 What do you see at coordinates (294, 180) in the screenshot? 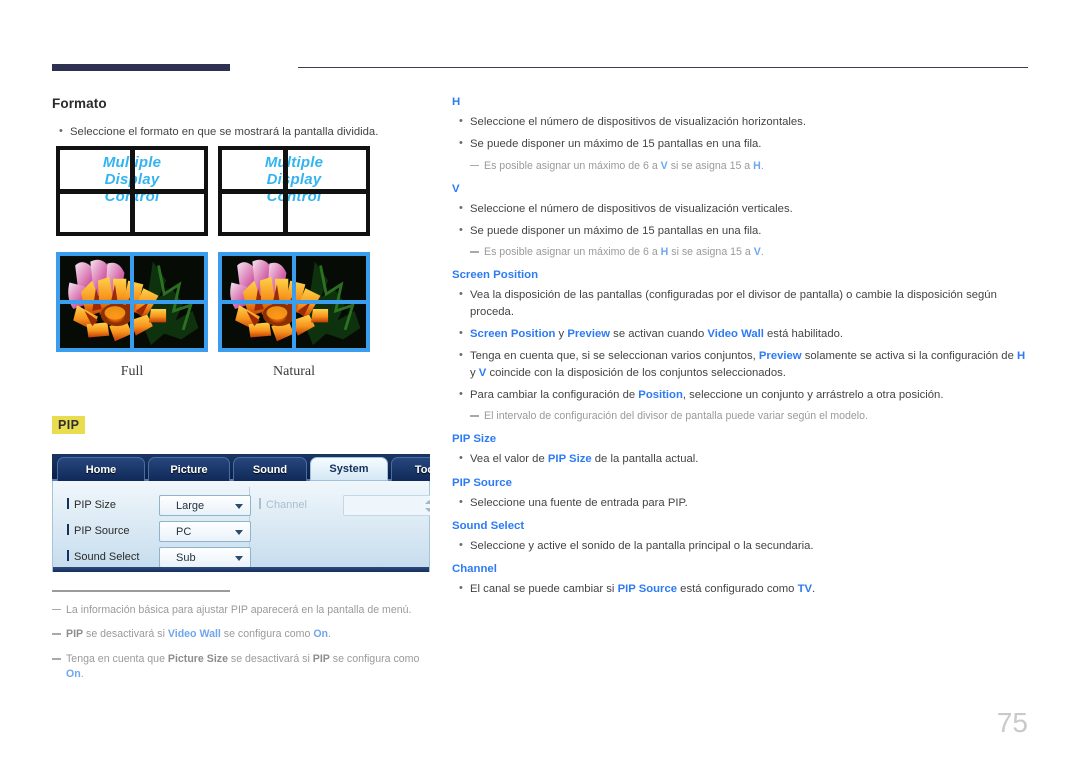
I see `mdc-line-2: Display` at bounding box center [294, 180].